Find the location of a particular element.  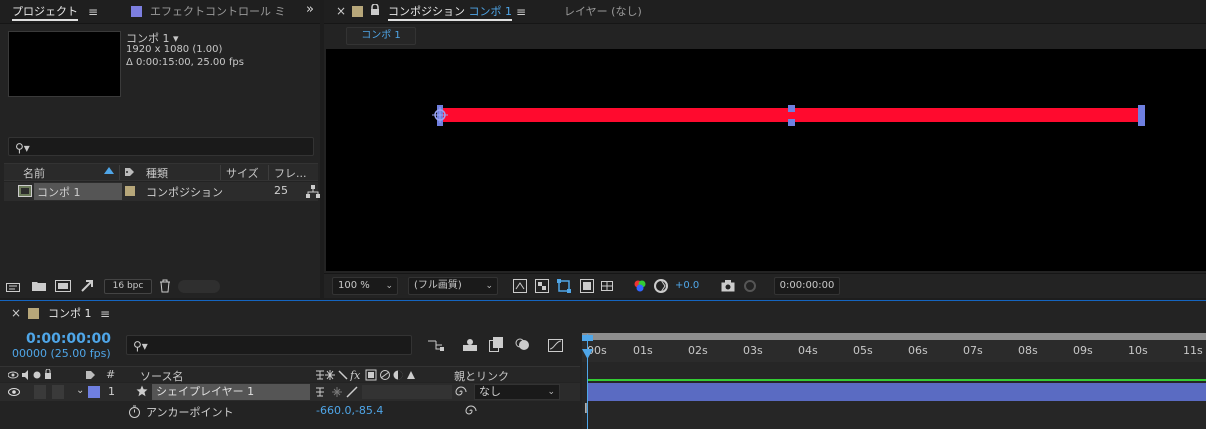

graph-editor-icon is located at coordinates (556, 344).